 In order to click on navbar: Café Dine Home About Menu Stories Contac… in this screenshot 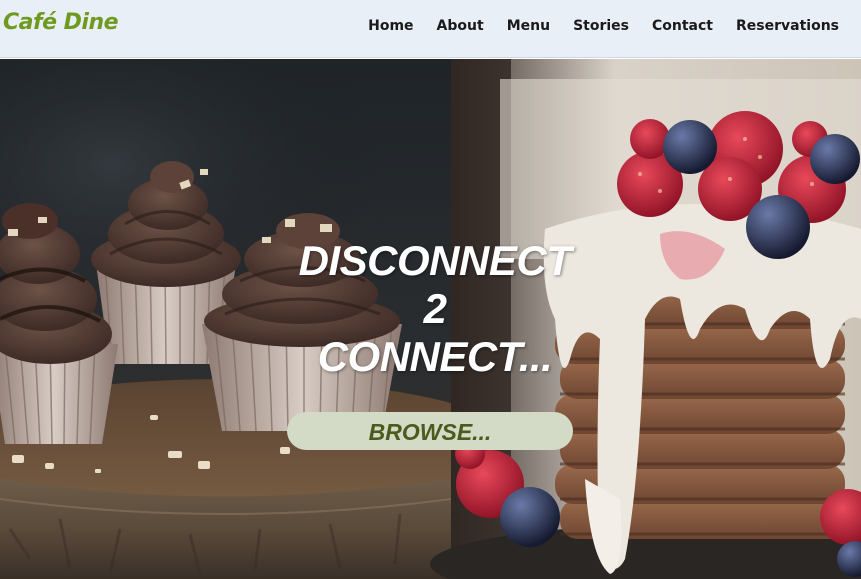, I will do `click(430, 29)`.